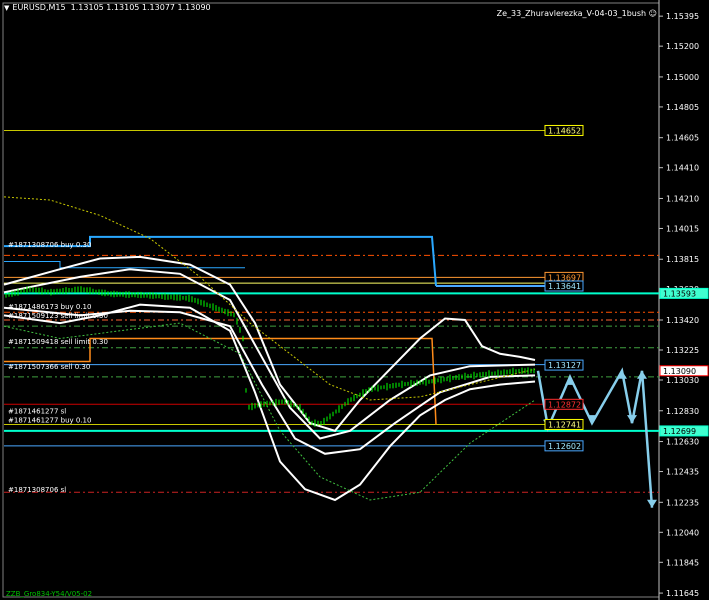 The image size is (709, 600). What do you see at coordinates (682, 198) in the screenshot?
I see `y-tick-label: 1.14210` at bounding box center [682, 198].